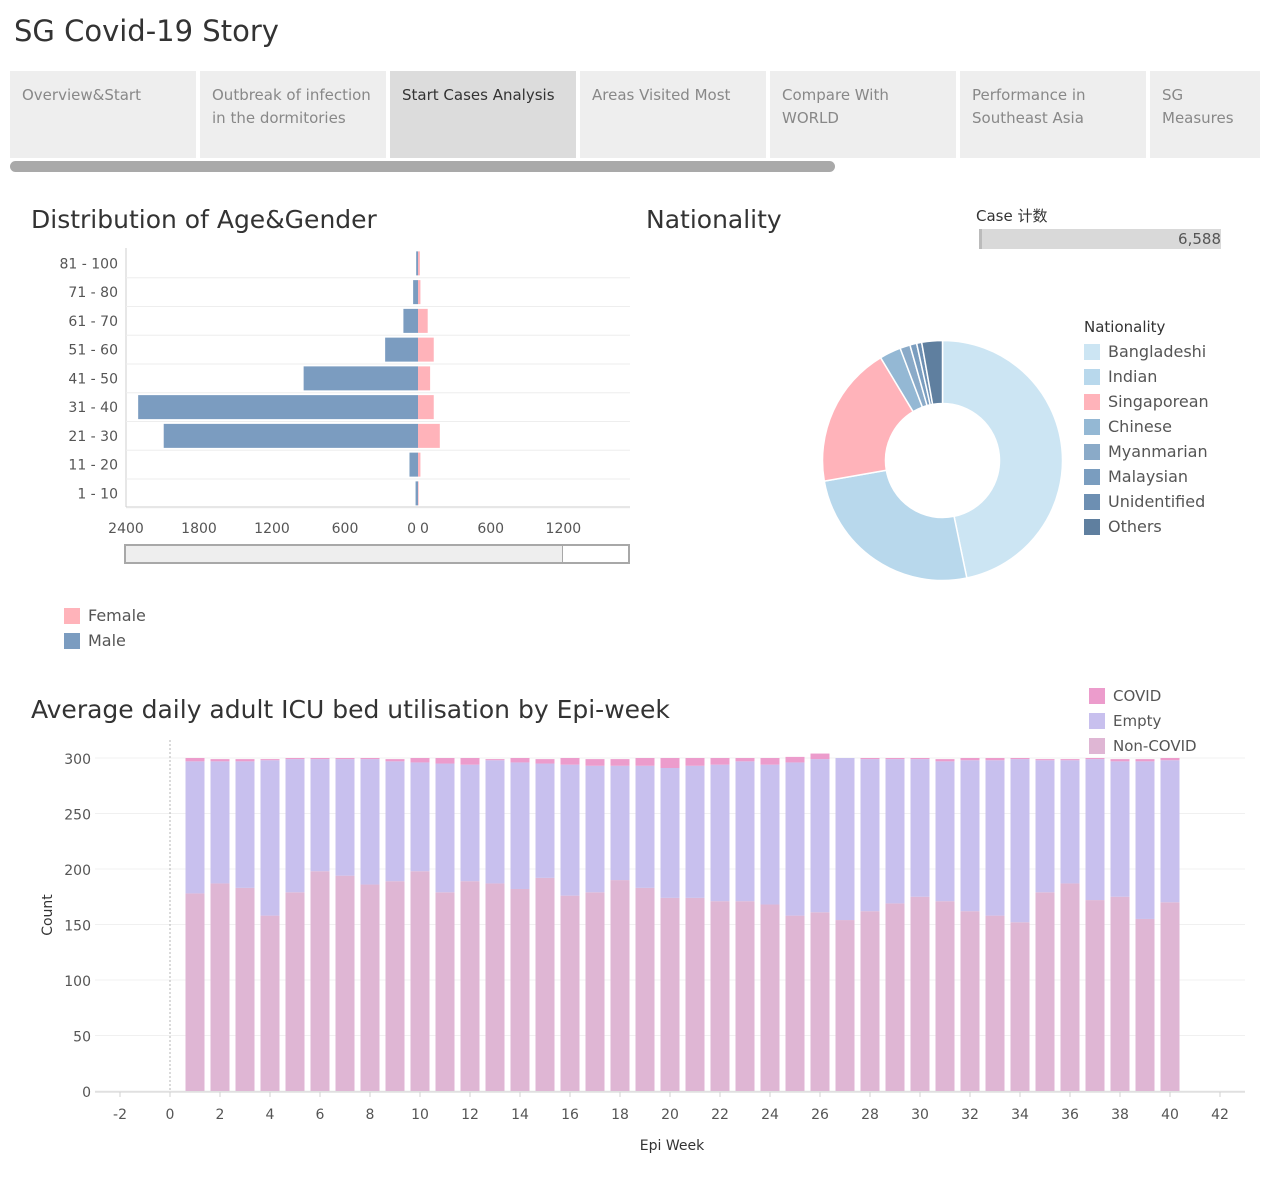 This screenshot has width=1269, height=1204. Describe the element at coordinates (1053, 114) in the screenshot. I see `tab-performance-southeast-asia: Performance in Southeast Asia` at that location.